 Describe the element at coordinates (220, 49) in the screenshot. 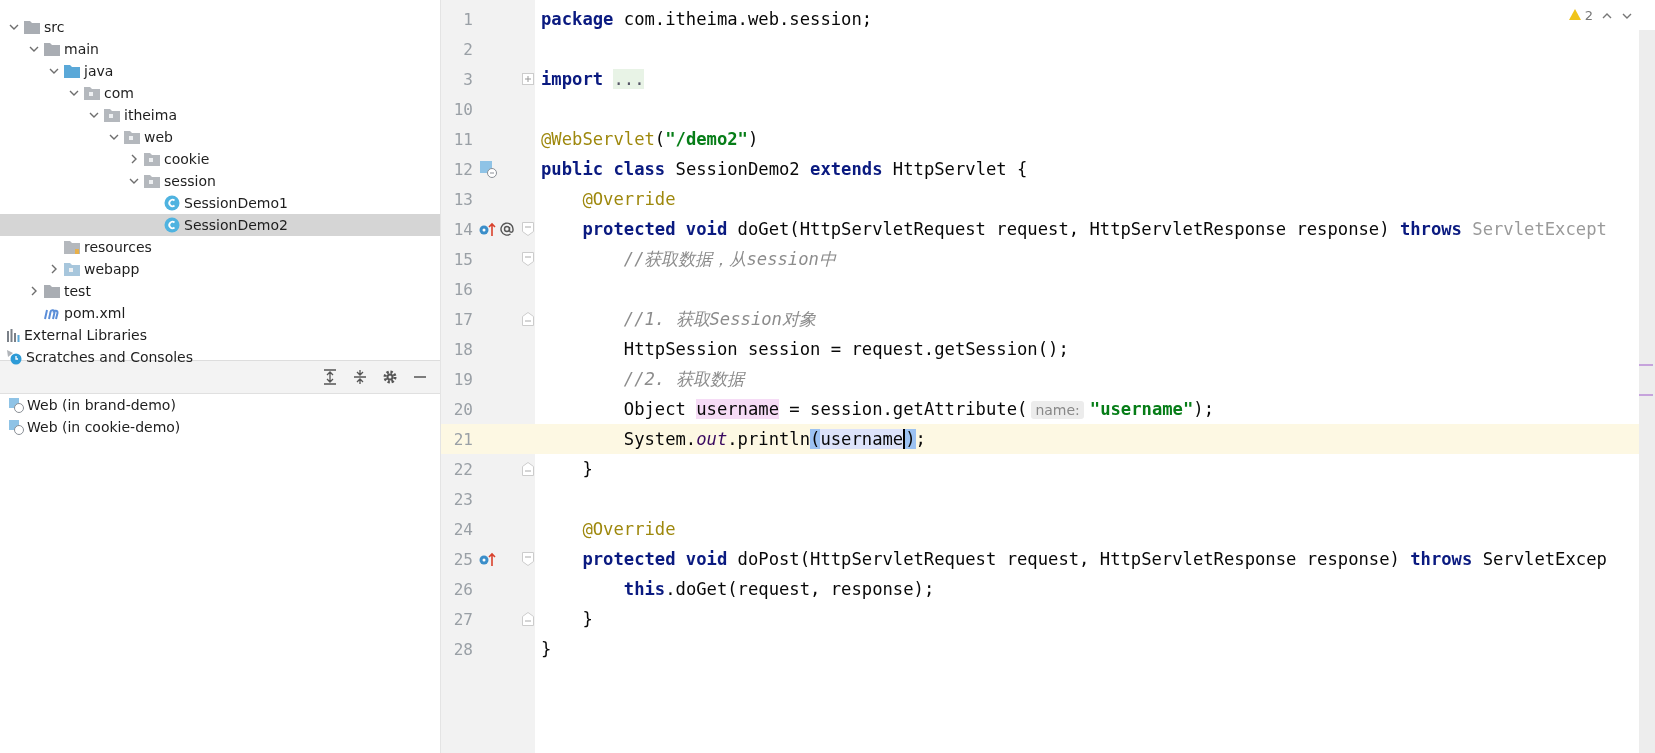

I see `tree-item: main` at that location.